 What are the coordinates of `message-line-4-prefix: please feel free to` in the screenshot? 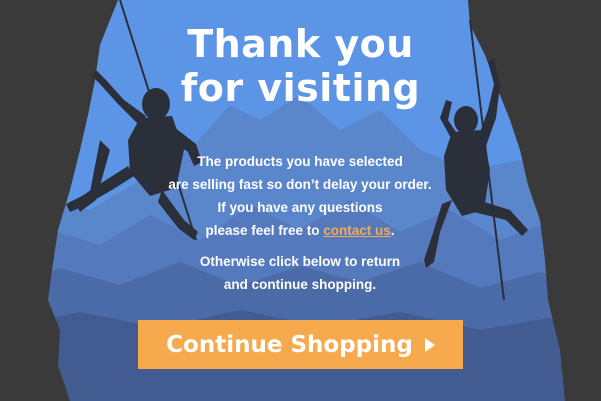 It's located at (264, 230).